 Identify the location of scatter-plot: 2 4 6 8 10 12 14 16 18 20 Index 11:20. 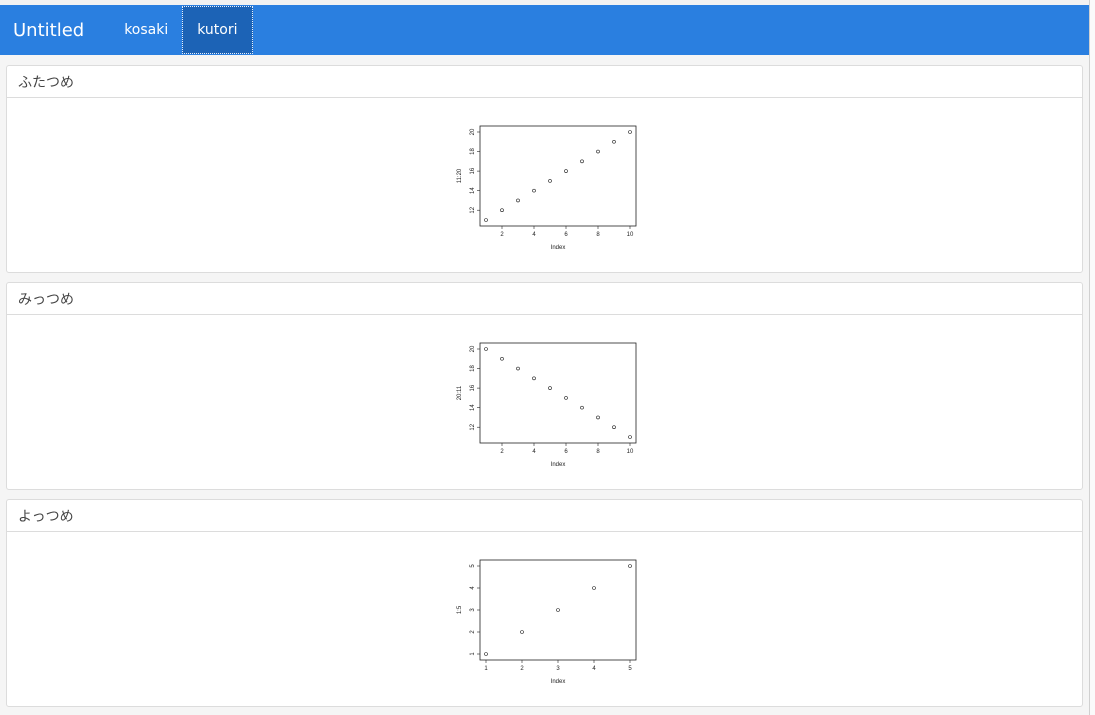
(547, 188).